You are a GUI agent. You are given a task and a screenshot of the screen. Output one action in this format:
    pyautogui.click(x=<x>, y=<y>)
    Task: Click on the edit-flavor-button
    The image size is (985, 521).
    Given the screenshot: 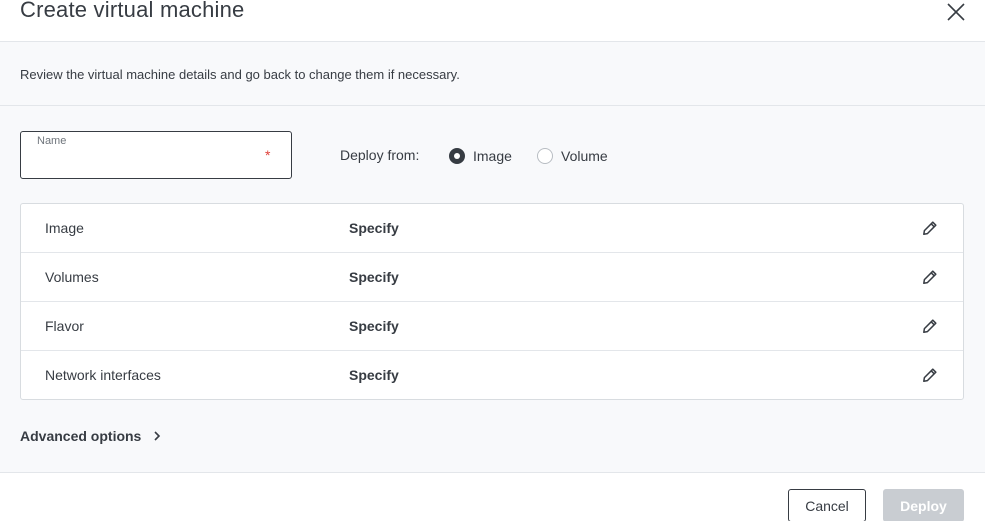 What is the action you would take?
    pyautogui.click(x=930, y=326)
    